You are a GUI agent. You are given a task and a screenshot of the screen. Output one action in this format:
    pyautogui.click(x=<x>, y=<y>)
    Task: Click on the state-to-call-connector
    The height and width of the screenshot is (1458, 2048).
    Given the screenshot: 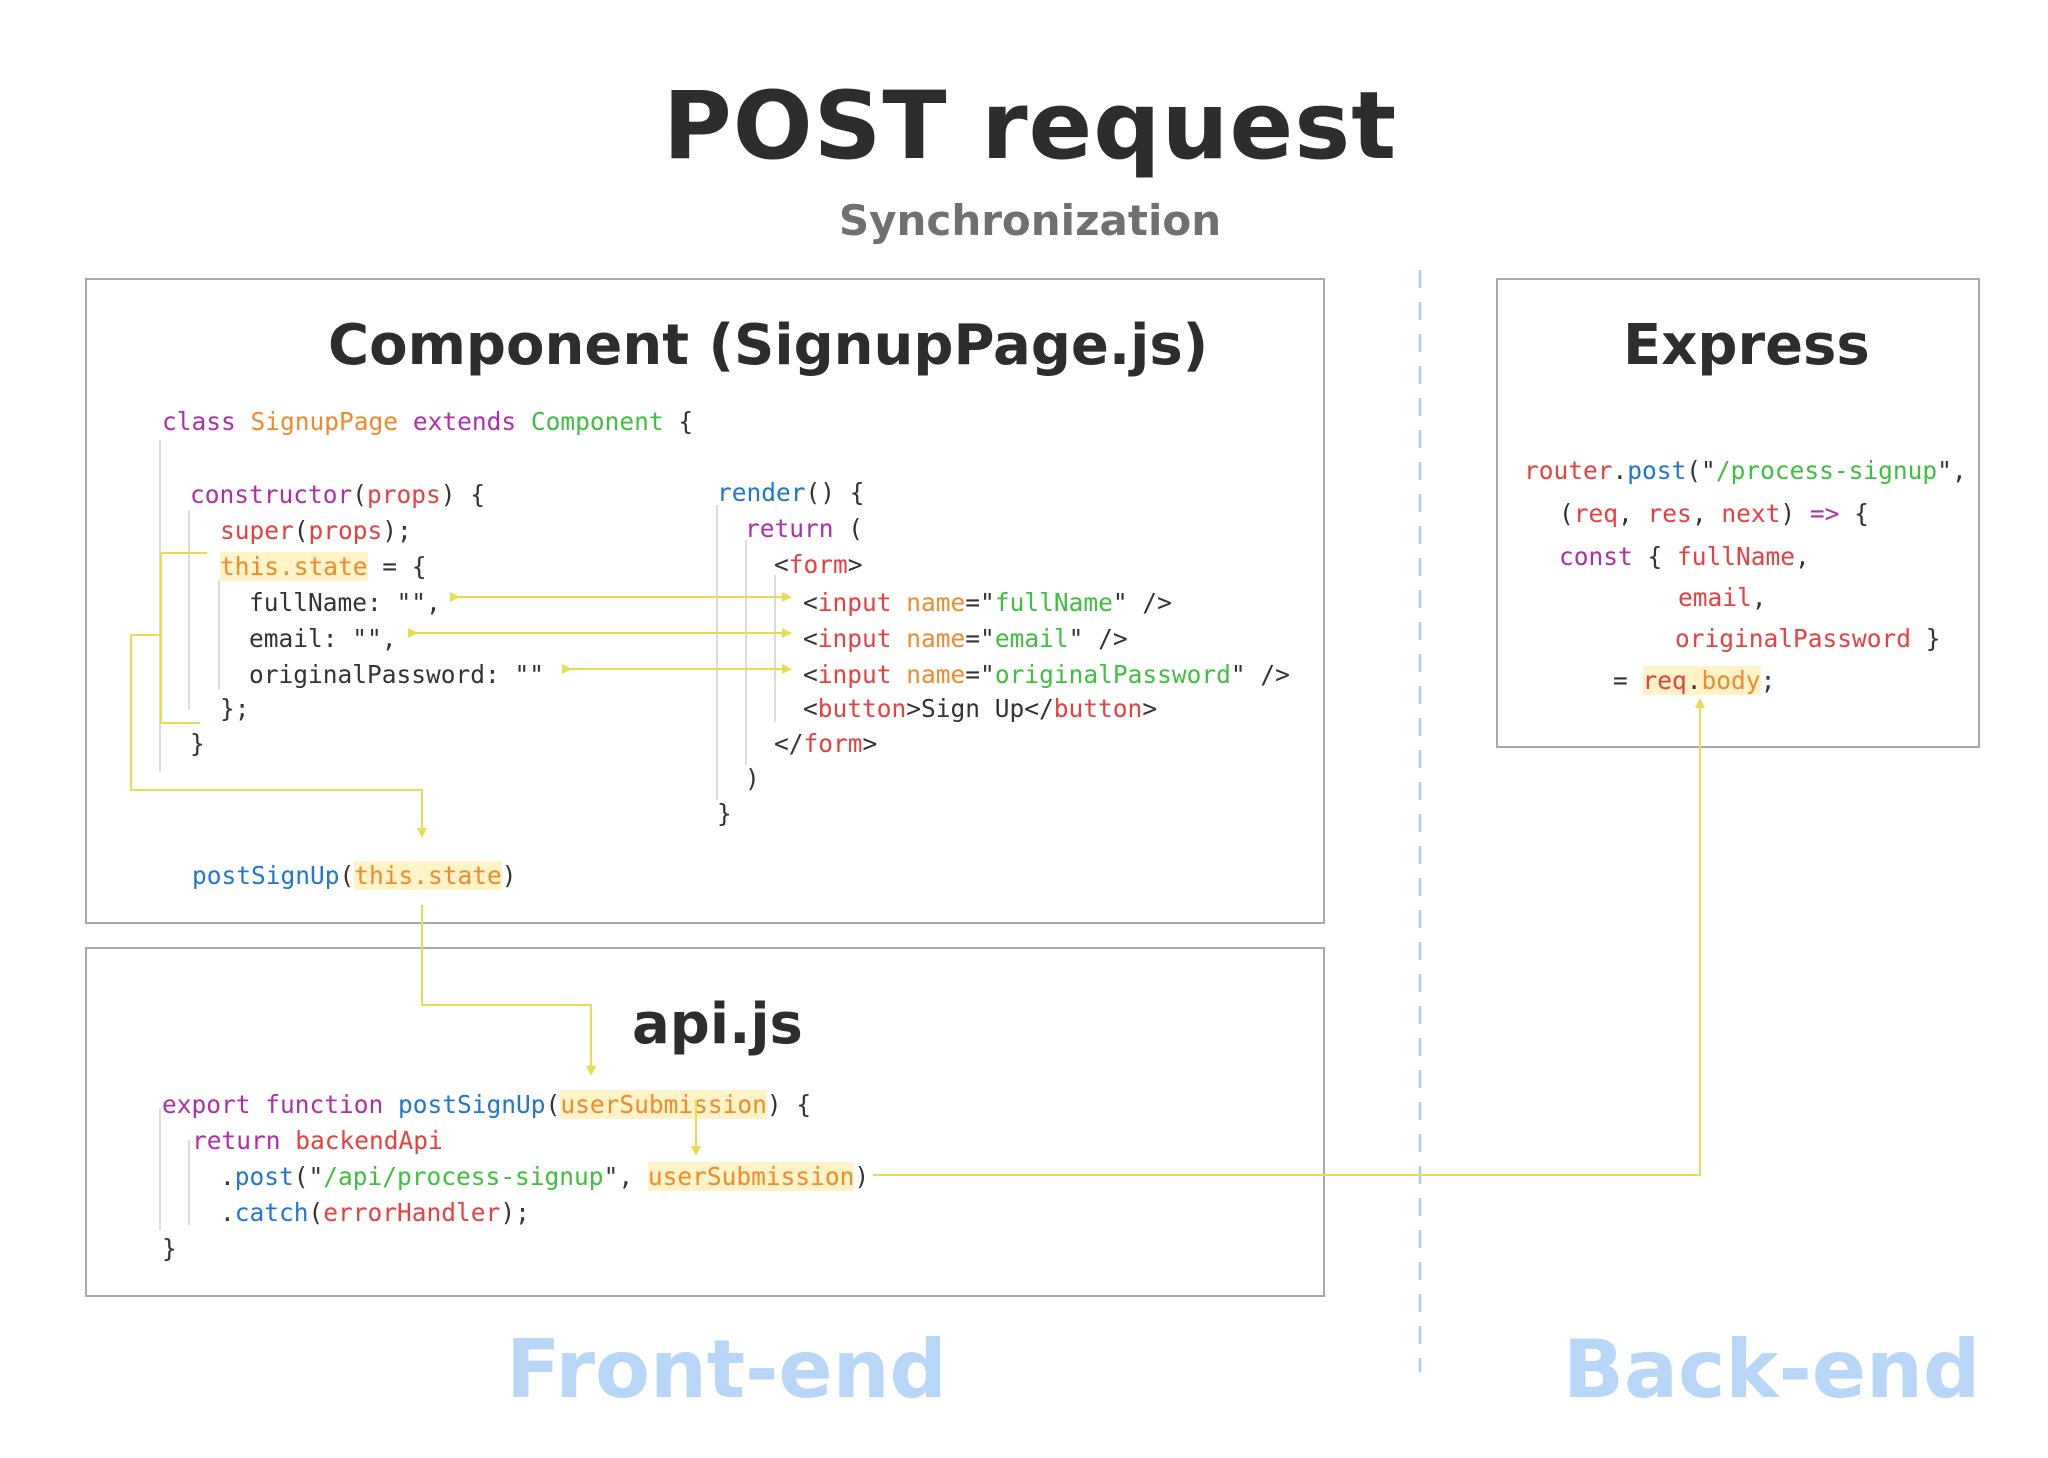 What is the action you would take?
    pyautogui.click(x=278, y=736)
    